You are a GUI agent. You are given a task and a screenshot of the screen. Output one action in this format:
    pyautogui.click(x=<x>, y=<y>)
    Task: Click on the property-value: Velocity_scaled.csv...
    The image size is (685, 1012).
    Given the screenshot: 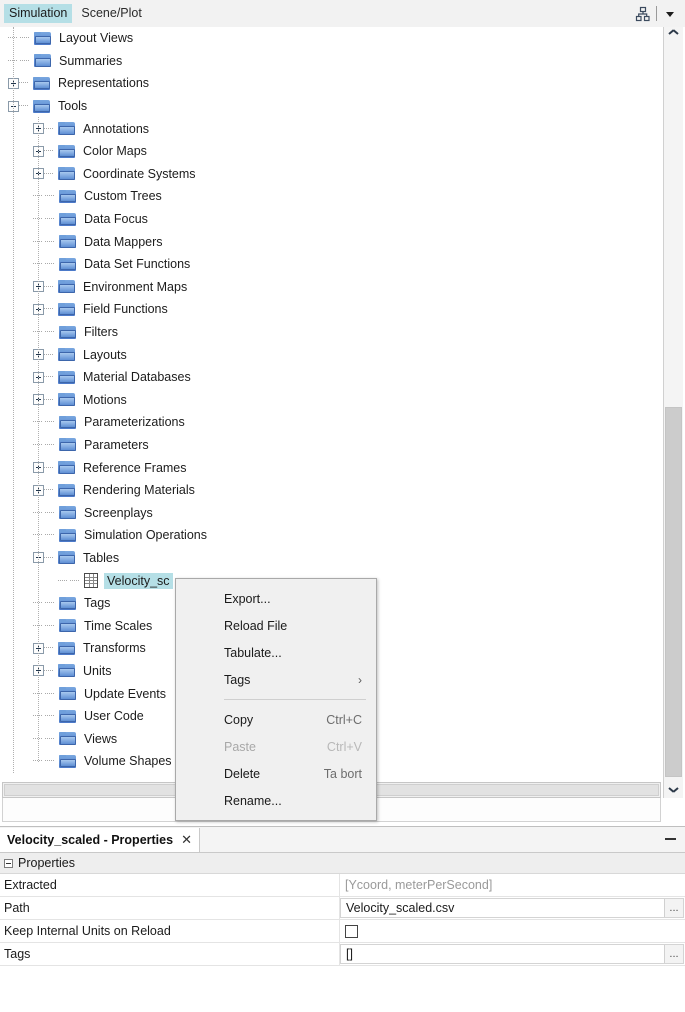 What is the action you would take?
    pyautogui.click(x=512, y=908)
    